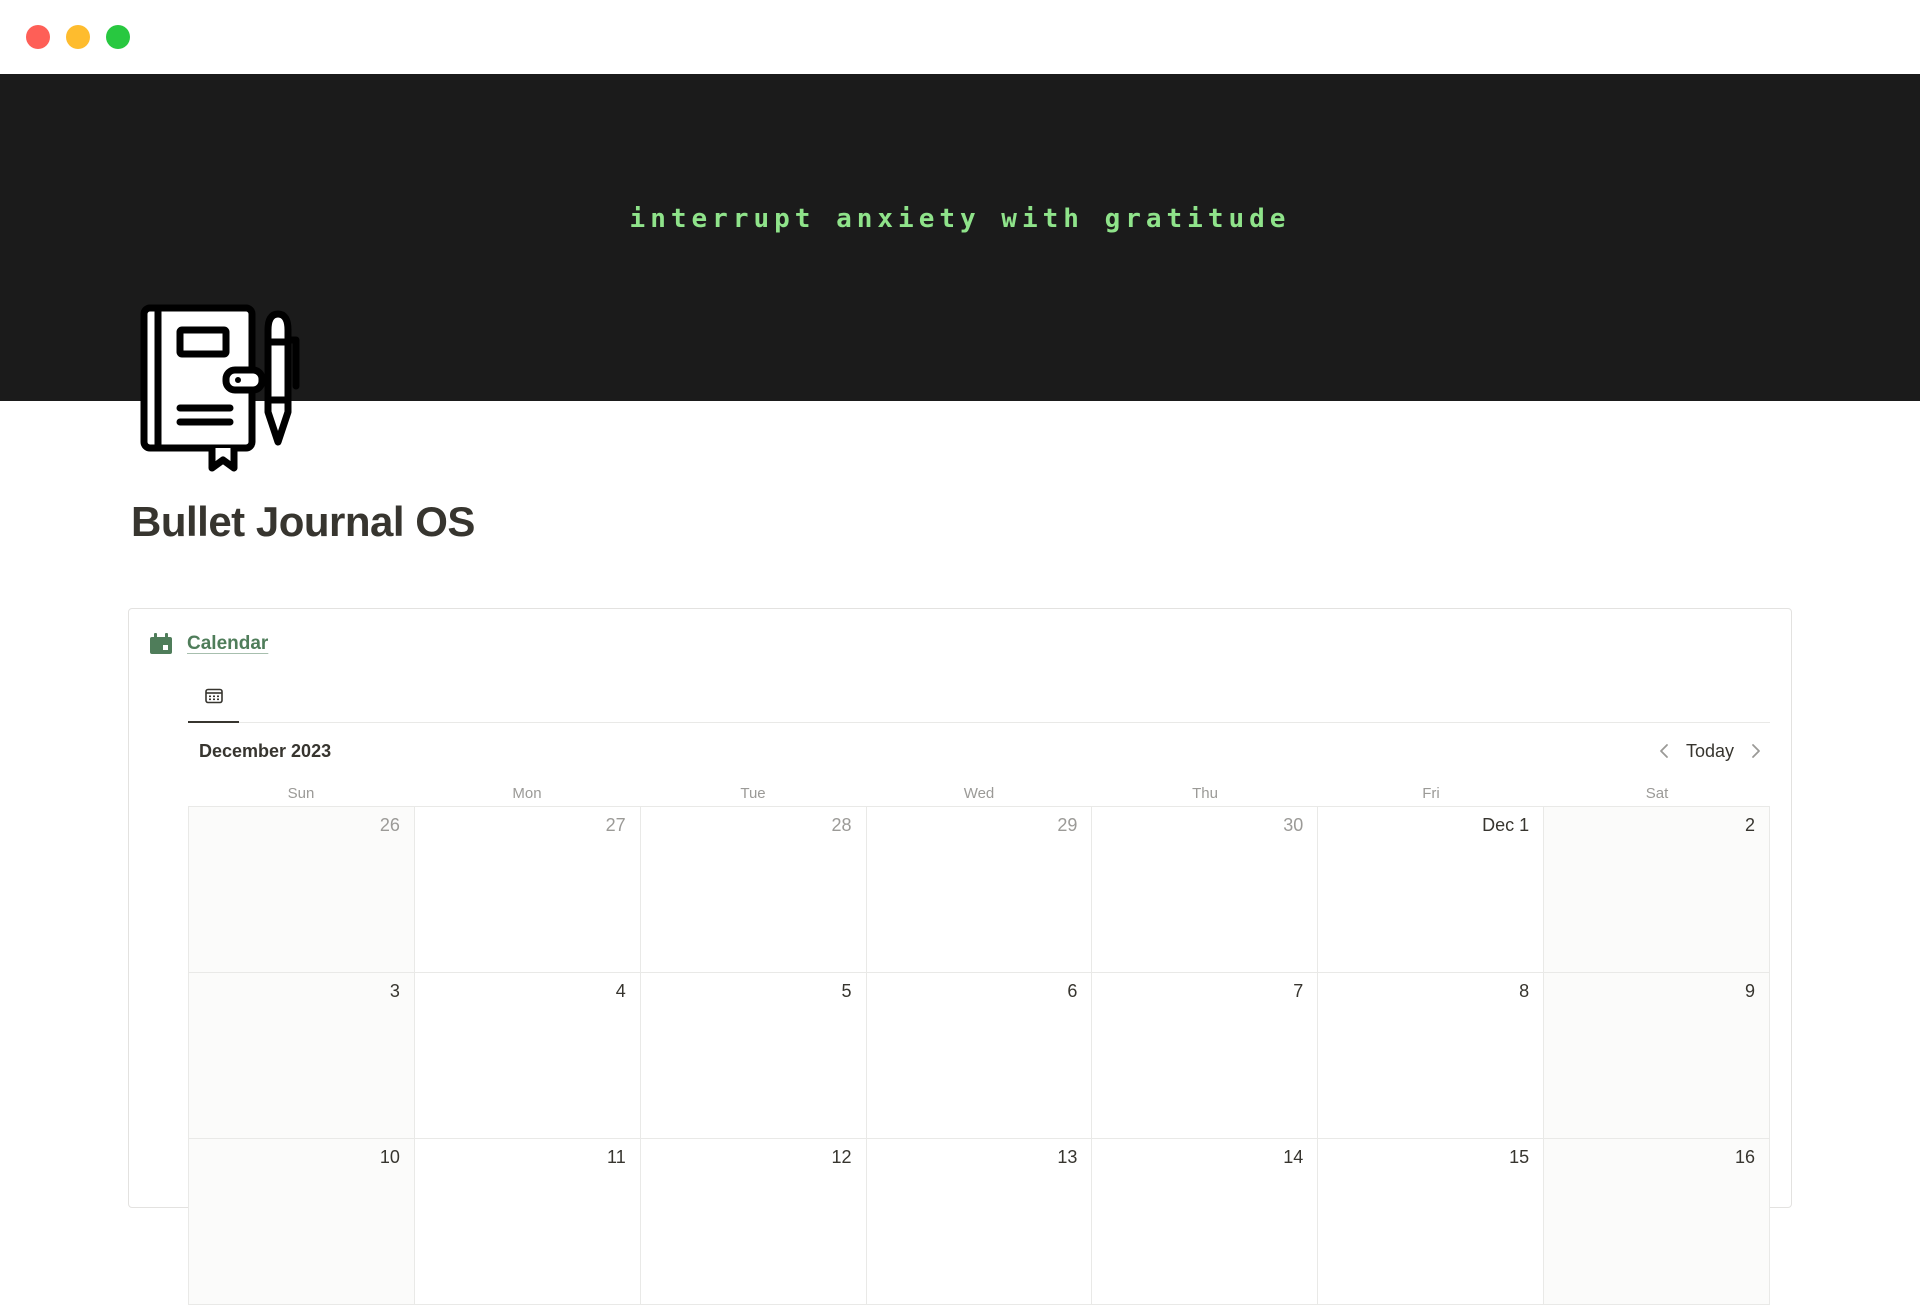  I want to click on window-close-button, so click(38, 37).